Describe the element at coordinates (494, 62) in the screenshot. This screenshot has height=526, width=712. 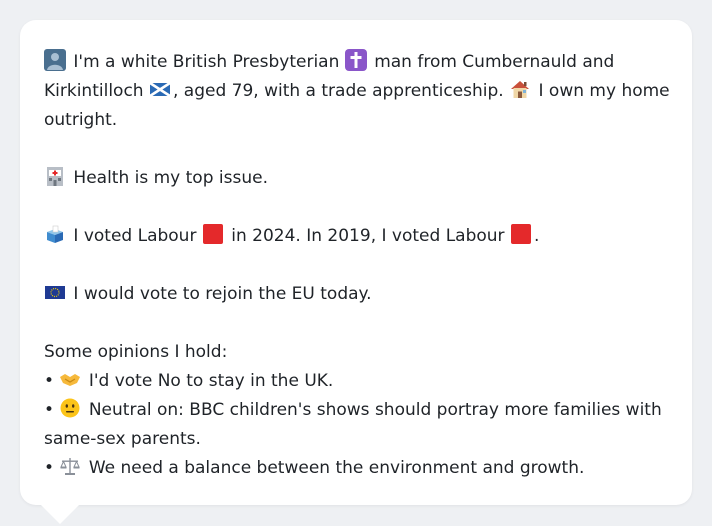
I see `identity-text-2: man from Cumbernauld and` at that location.